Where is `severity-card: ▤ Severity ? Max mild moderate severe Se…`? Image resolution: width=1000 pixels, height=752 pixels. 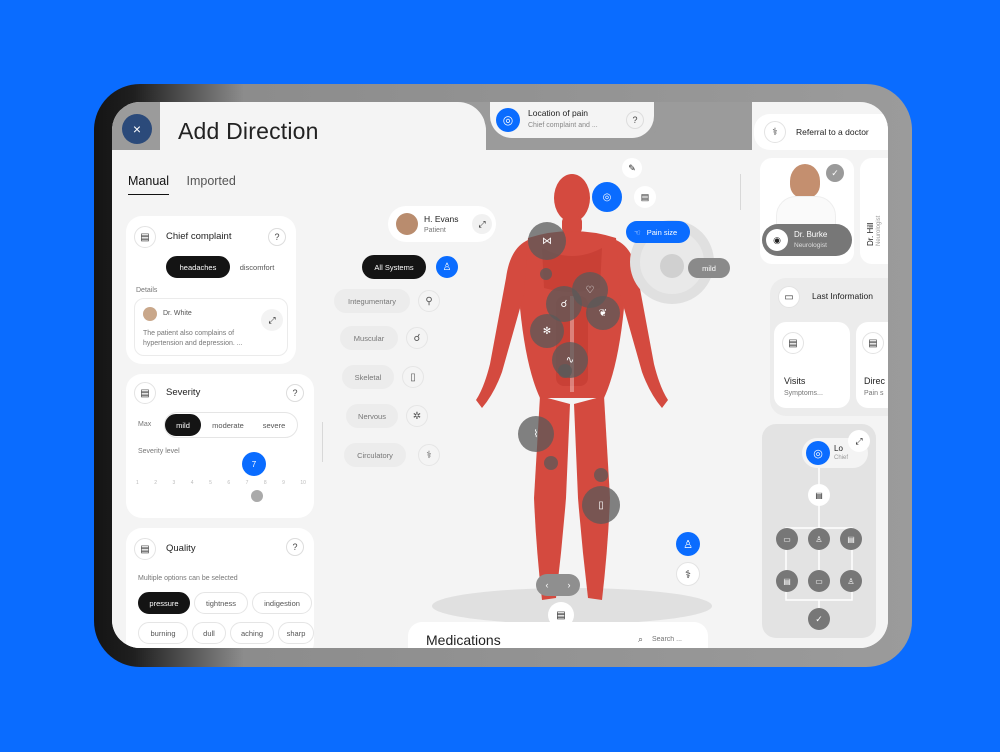 severity-card: ▤ Severity ? Max mild moderate severe Se… is located at coordinates (220, 446).